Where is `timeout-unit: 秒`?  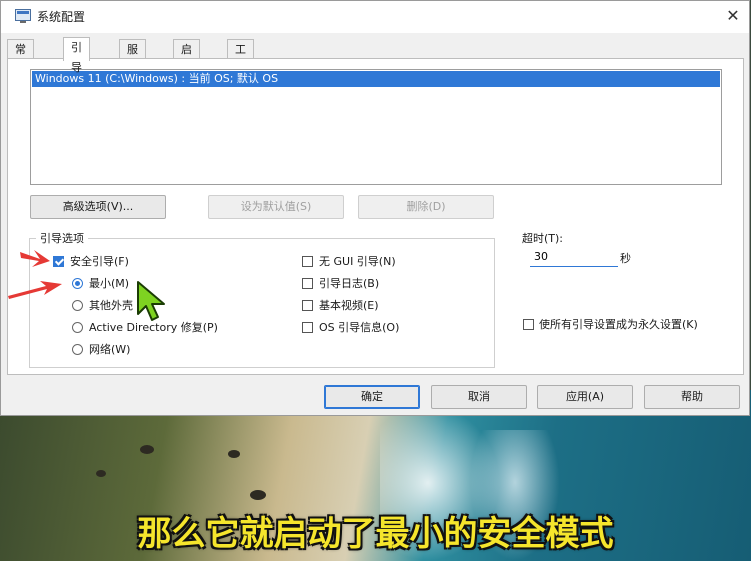
timeout-unit: 秒 is located at coordinates (625, 258).